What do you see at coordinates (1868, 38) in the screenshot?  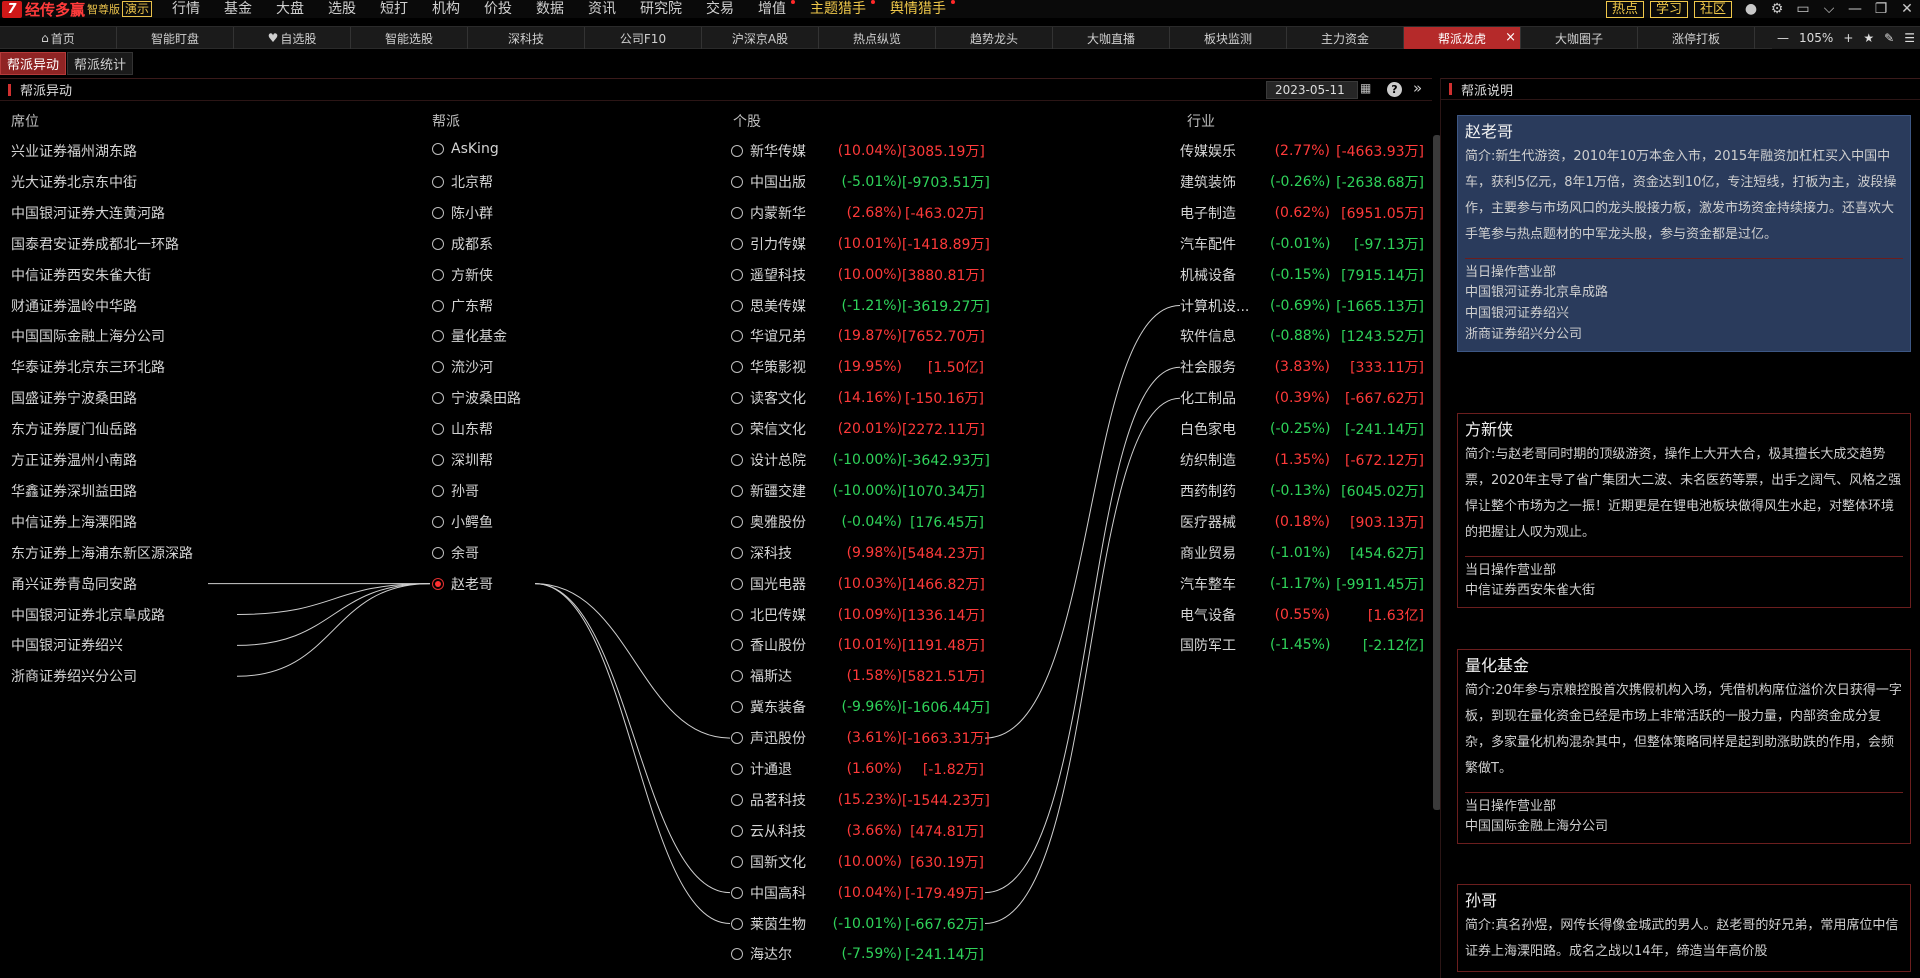 I see `star-icon: ★` at bounding box center [1868, 38].